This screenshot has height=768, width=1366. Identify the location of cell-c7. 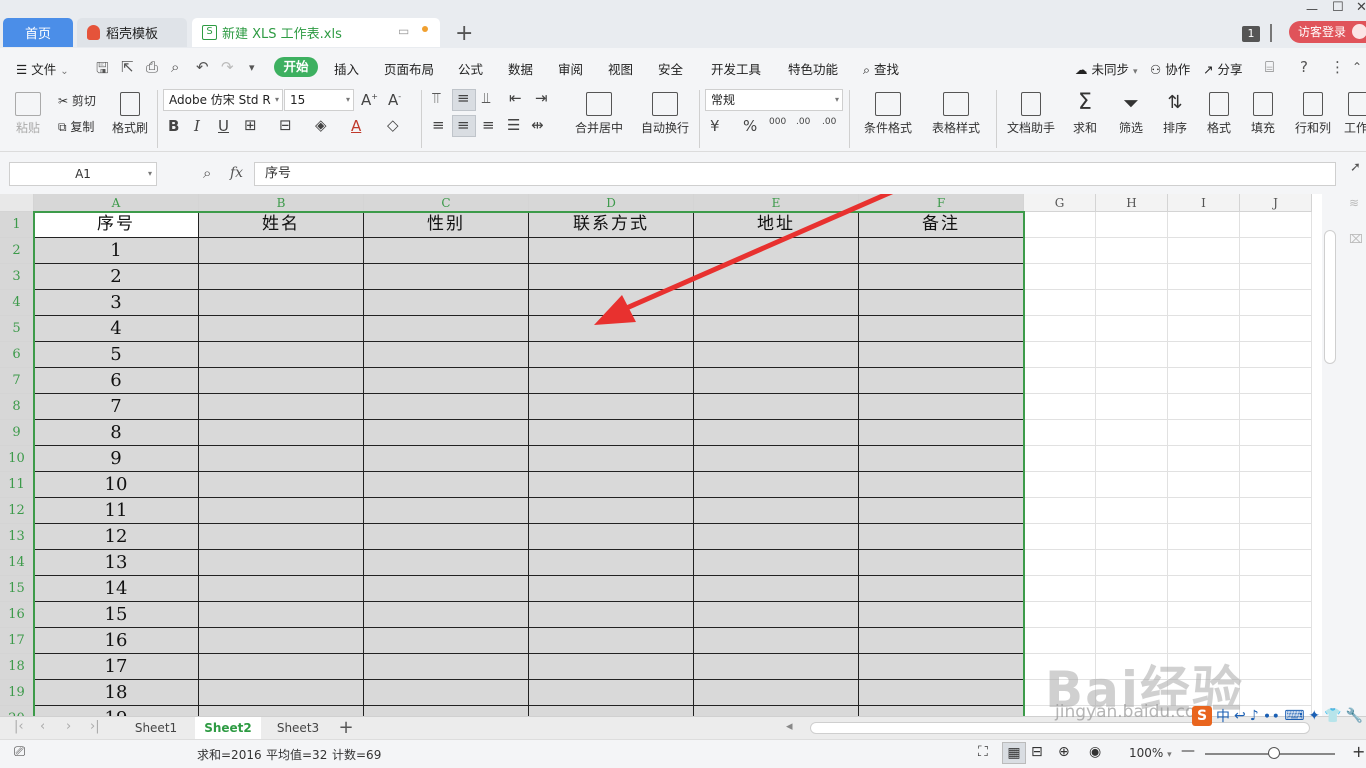
(446, 381).